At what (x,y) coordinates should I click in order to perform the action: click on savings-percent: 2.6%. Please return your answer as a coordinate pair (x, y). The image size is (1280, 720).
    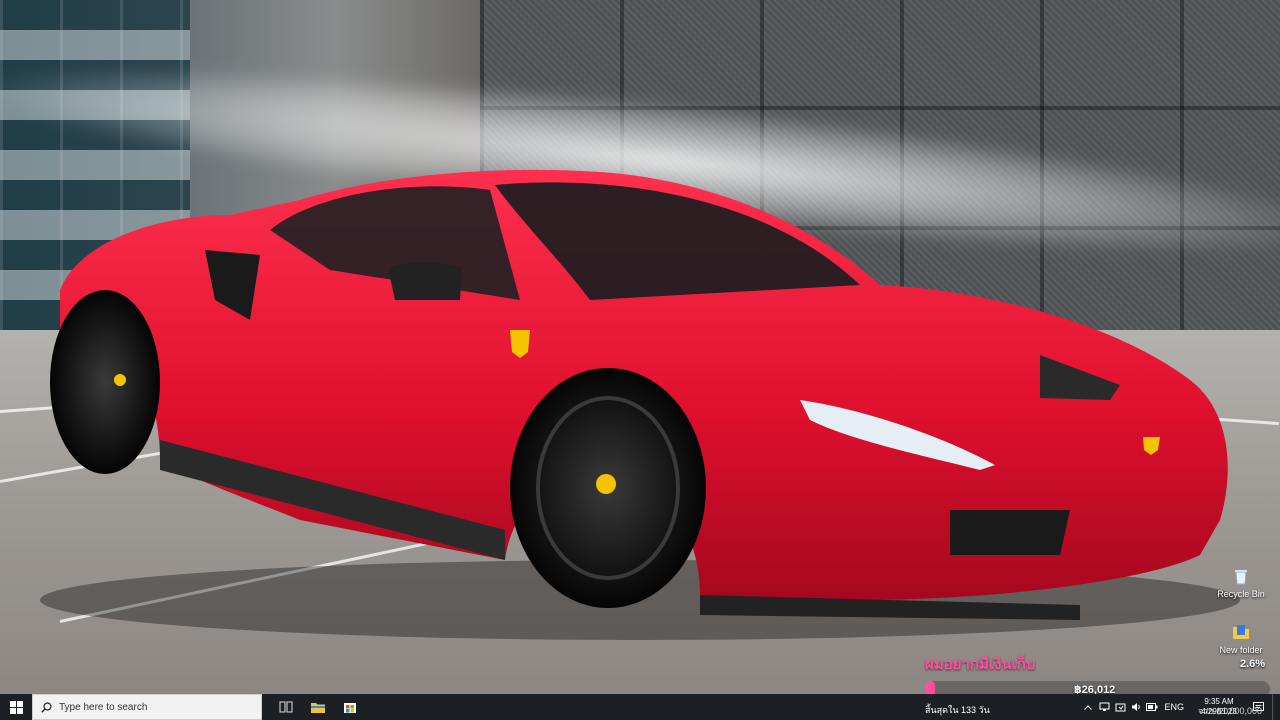
    Looking at the image, I should click on (1253, 664).